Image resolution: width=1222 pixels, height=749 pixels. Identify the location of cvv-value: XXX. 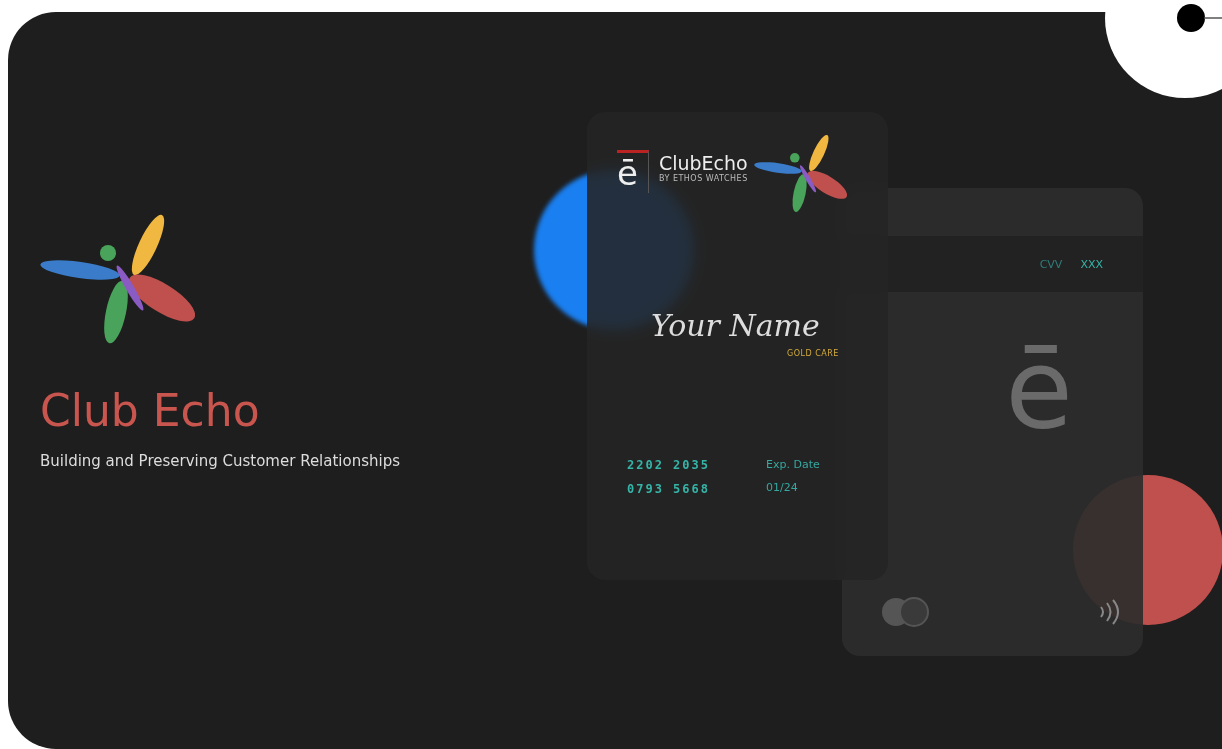
(1091, 264).